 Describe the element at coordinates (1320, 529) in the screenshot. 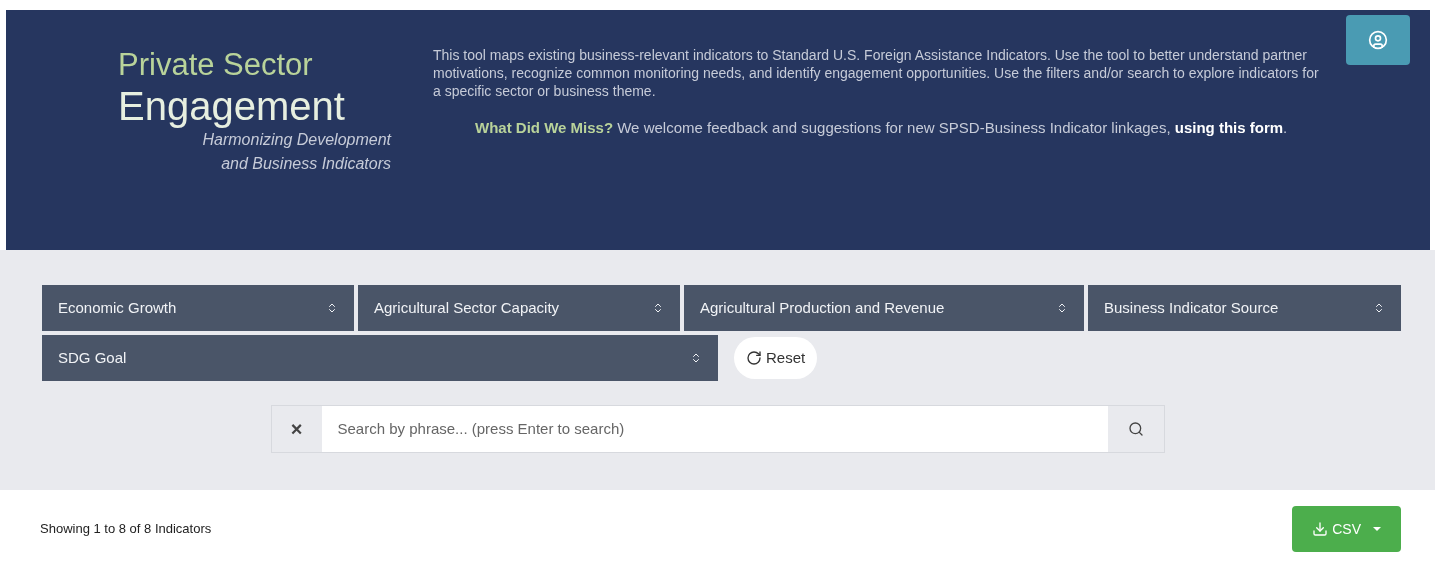

I see `download-icon` at that location.